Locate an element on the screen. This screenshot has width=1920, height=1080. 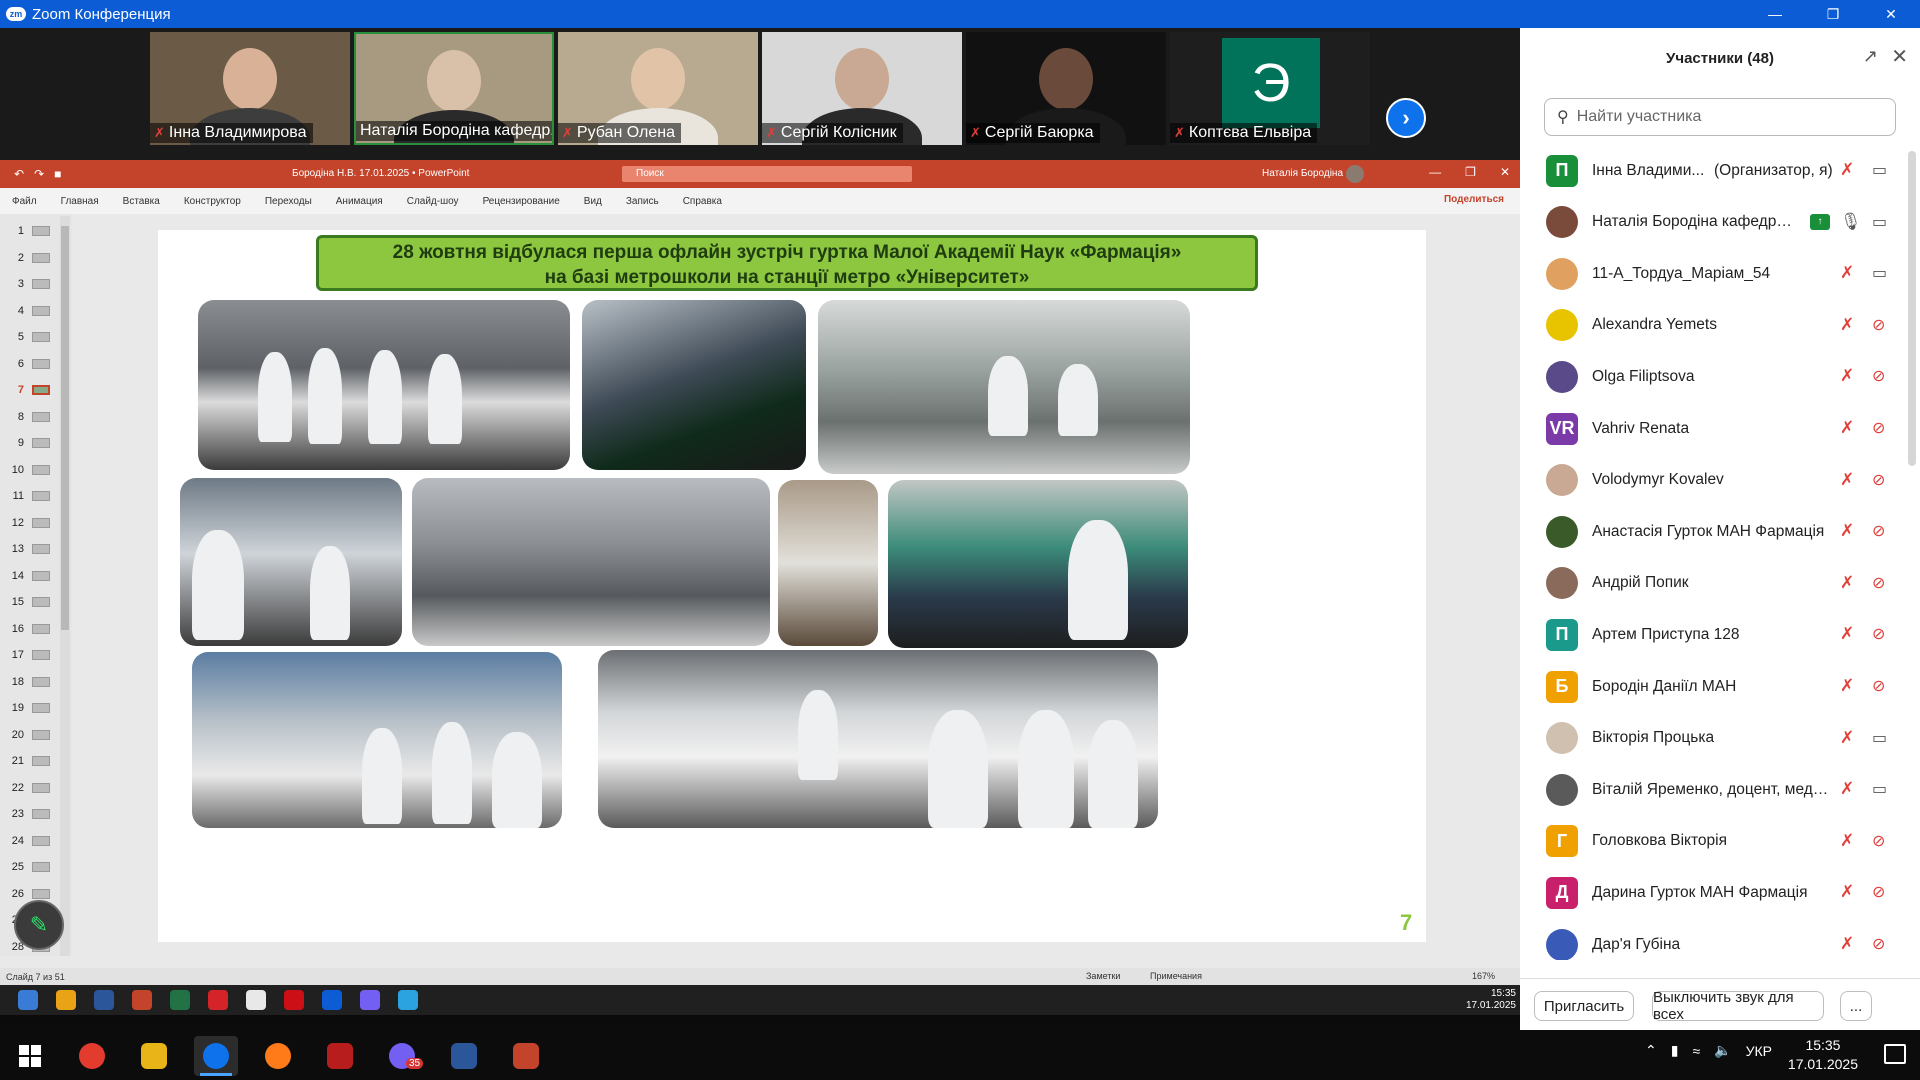
participant-row: П Артем Приступа 128 ✗ ⊘ is located at coordinates (1712, 634).